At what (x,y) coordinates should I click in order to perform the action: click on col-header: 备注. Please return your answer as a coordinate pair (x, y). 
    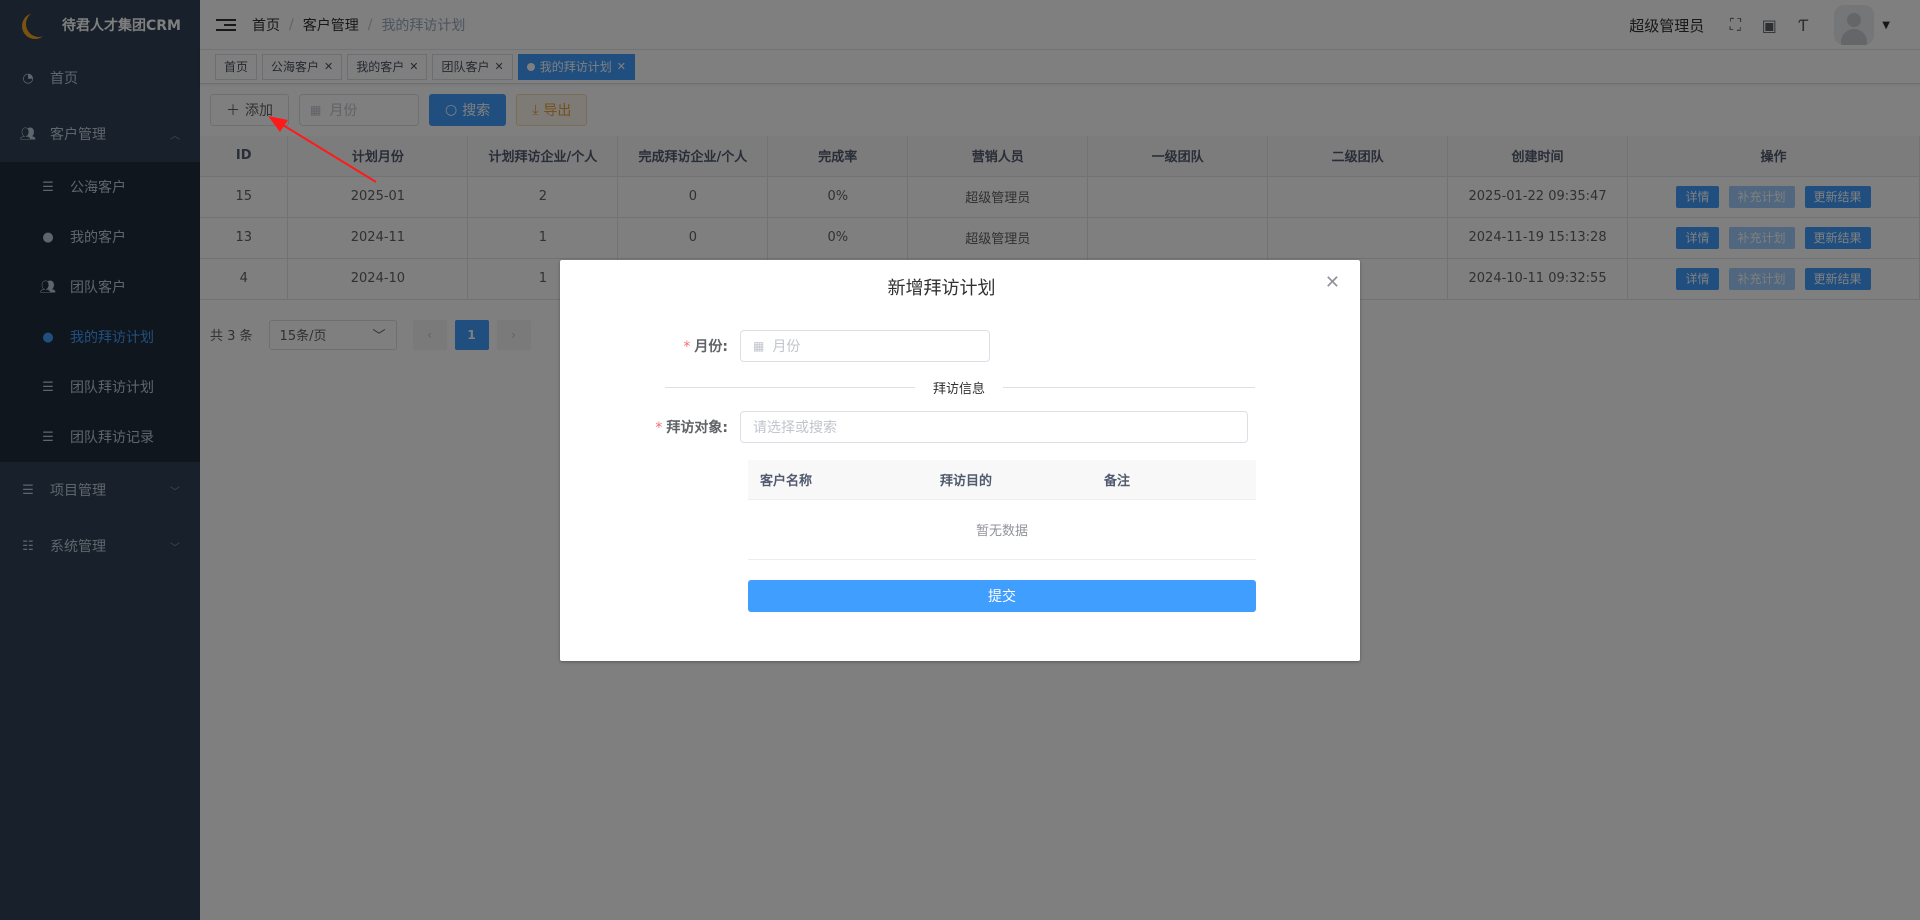
    Looking at the image, I should click on (1117, 481).